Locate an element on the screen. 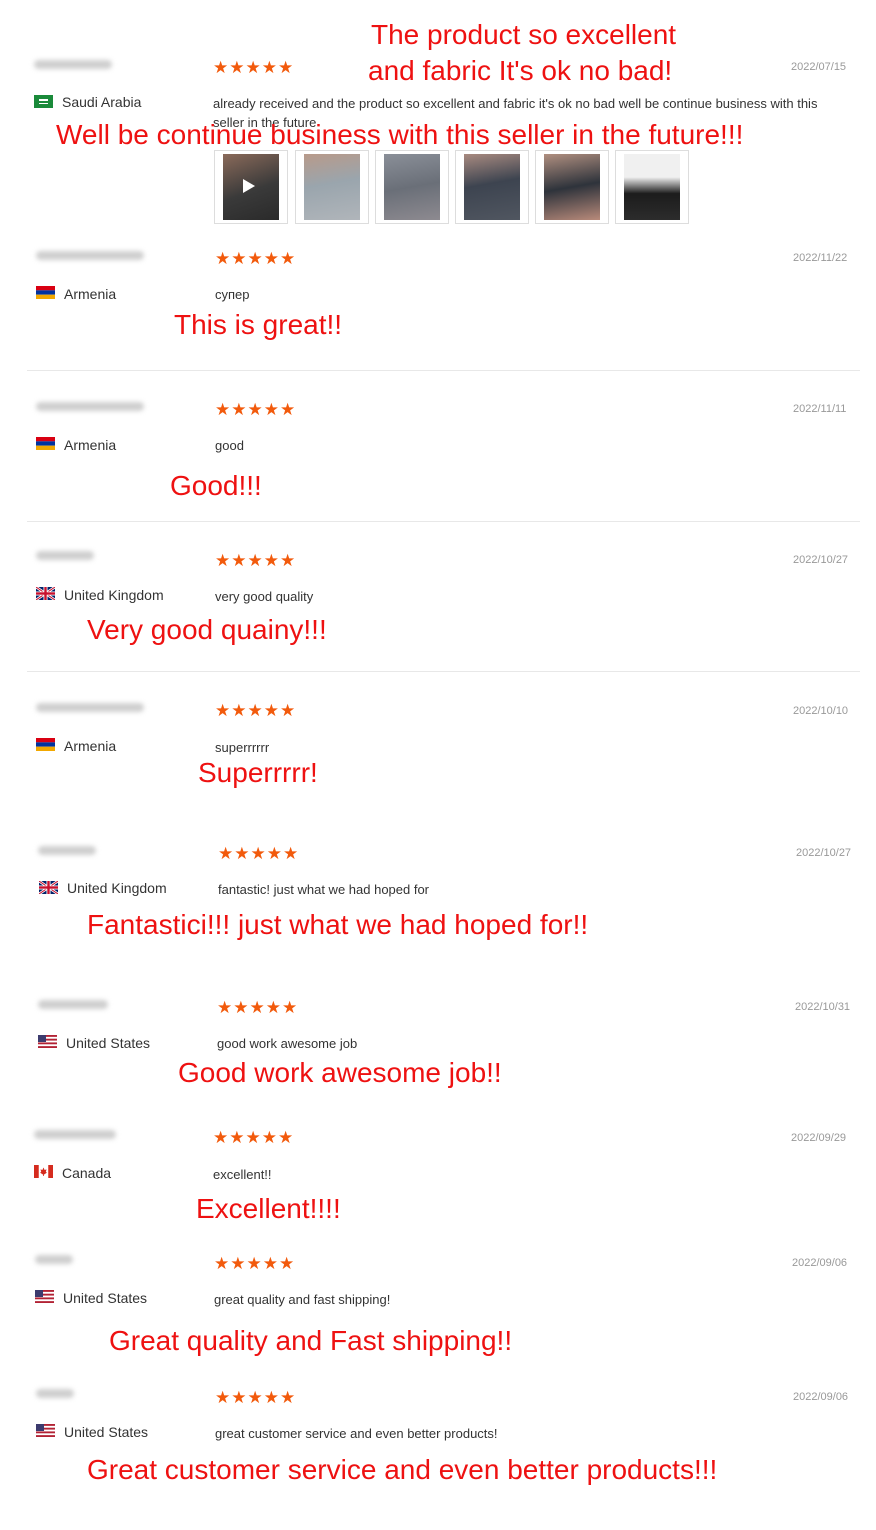 The height and width of the screenshot is (1530, 876). review-text: good is located at coordinates (229, 445).